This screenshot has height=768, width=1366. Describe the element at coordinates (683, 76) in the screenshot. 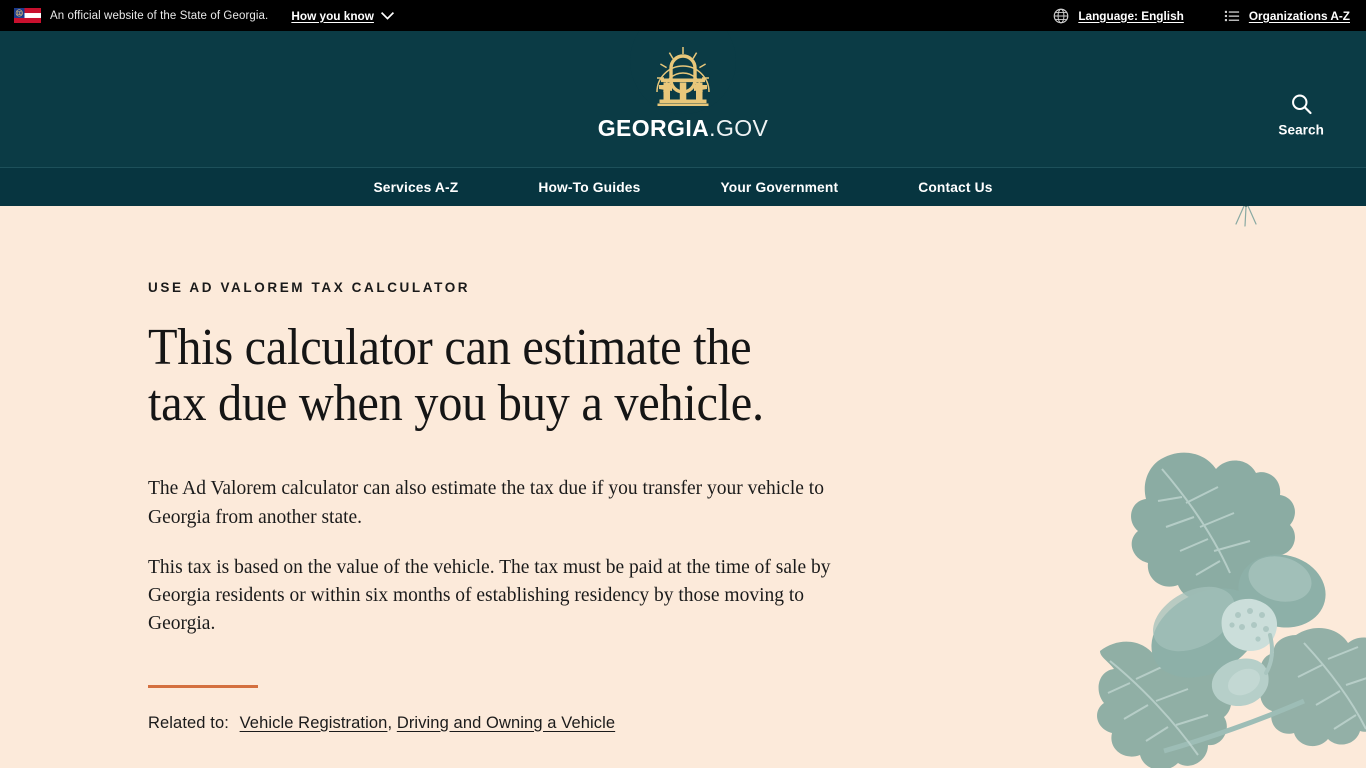

I see `georgia-arch-logo-icon` at that location.